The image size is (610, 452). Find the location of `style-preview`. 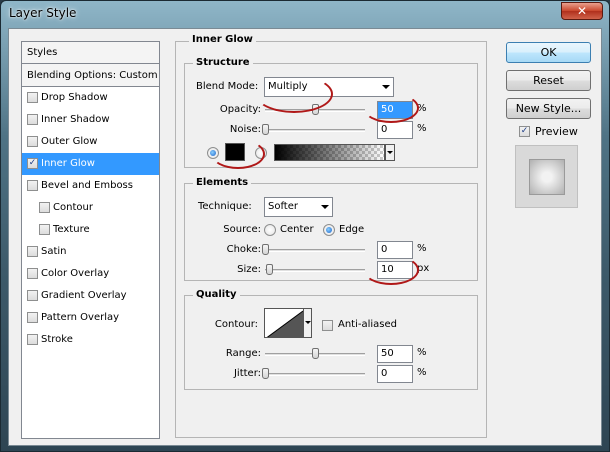

style-preview is located at coordinates (546, 176).